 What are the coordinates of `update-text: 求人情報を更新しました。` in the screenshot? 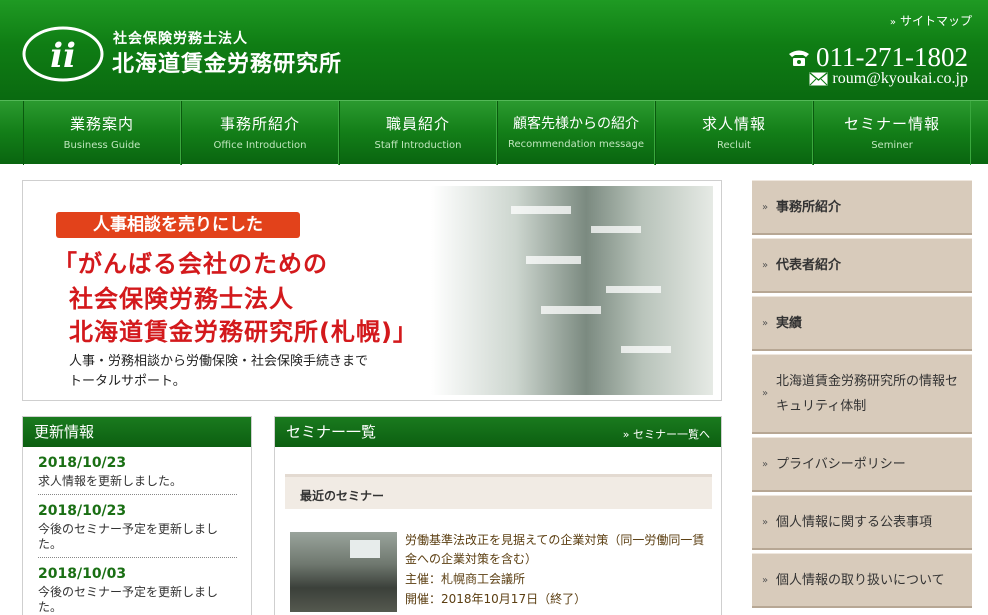 It's located at (110, 481).